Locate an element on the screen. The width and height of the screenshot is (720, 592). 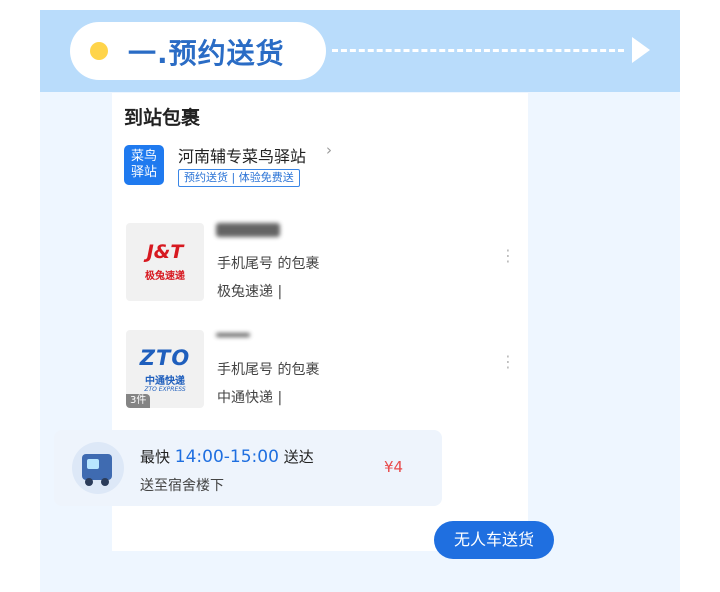
package-count-badge: 3件 is located at coordinates (138, 401).